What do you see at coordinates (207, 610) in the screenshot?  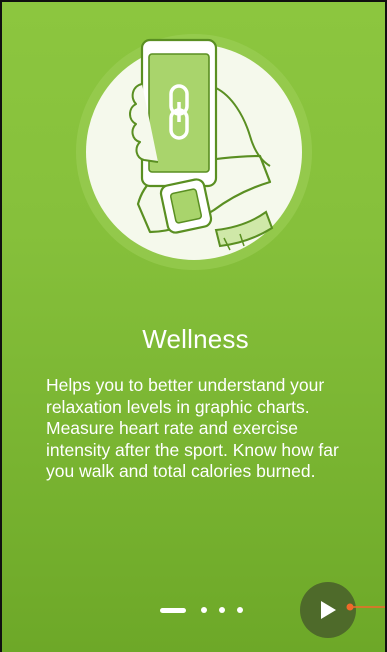 I see `page-indicator` at bounding box center [207, 610].